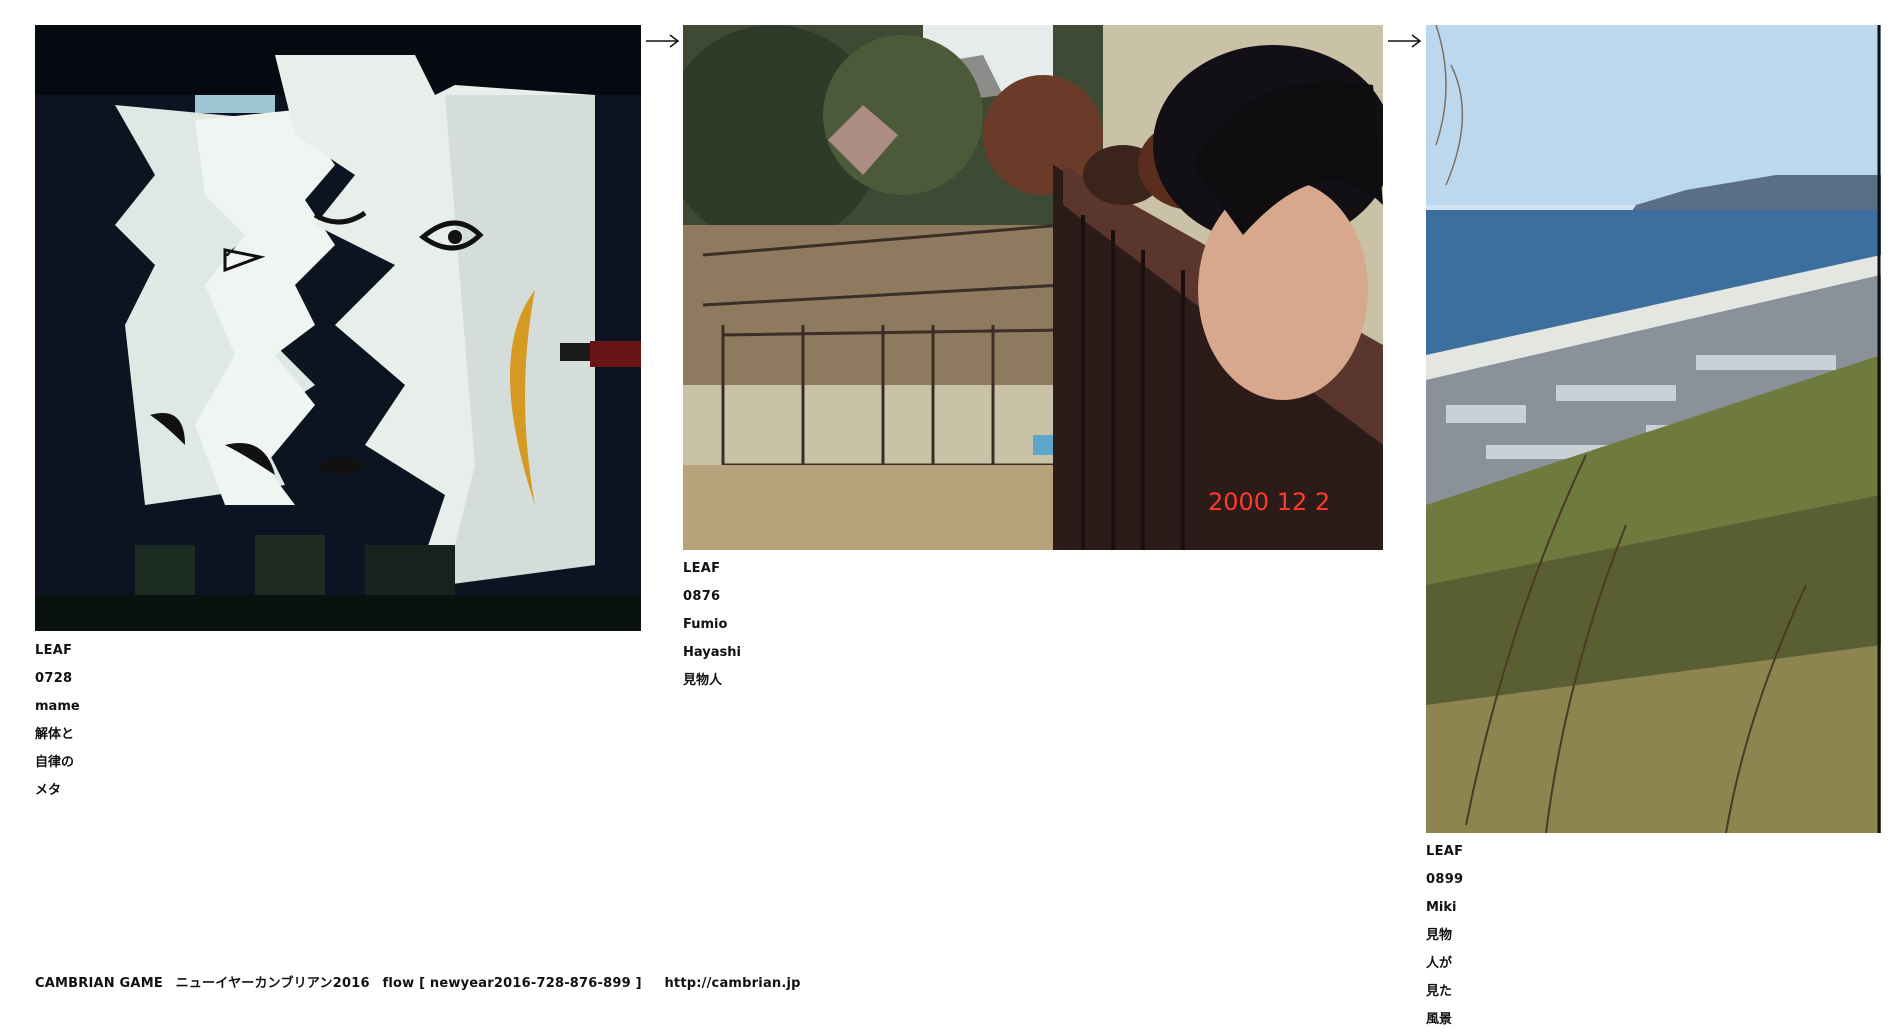 This screenshot has height=1034, width=1896. What do you see at coordinates (57, 665) in the screenshot?
I see `leaf-code: LEAF 0728` at bounding box center [57, 665].